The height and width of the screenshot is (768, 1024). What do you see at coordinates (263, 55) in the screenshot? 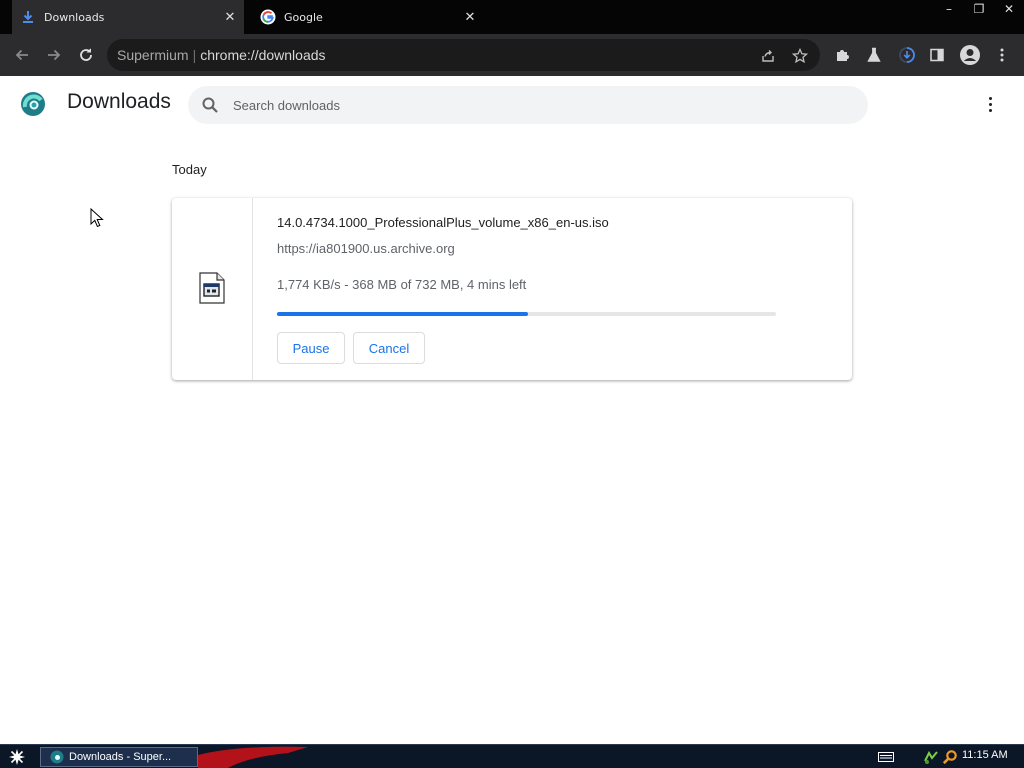
I see `url-text: chrome://downloads` at bounding box center [263, 55].